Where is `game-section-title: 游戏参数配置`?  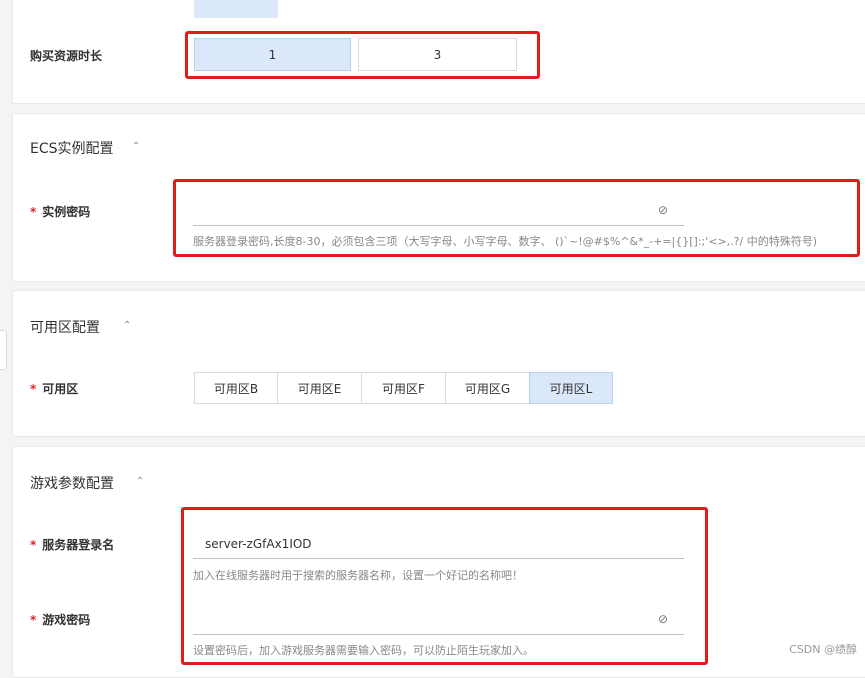
game-section-title: 游戏参数配置 is located at coordinates (72, 484).